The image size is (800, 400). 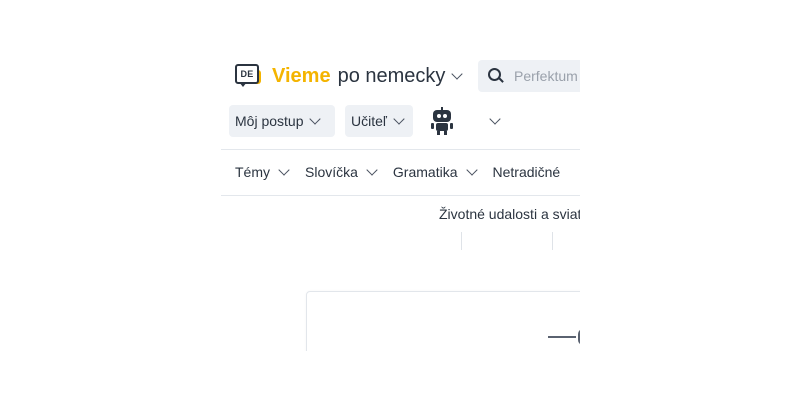 I want to click on search-box, so click(x=529, y=76).